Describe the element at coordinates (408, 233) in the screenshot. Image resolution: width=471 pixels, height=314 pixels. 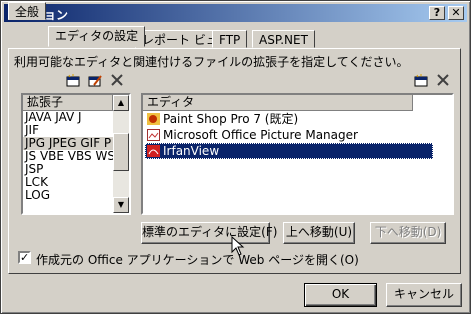
I see `move-down-button: 下へ移動(D)` at that location.